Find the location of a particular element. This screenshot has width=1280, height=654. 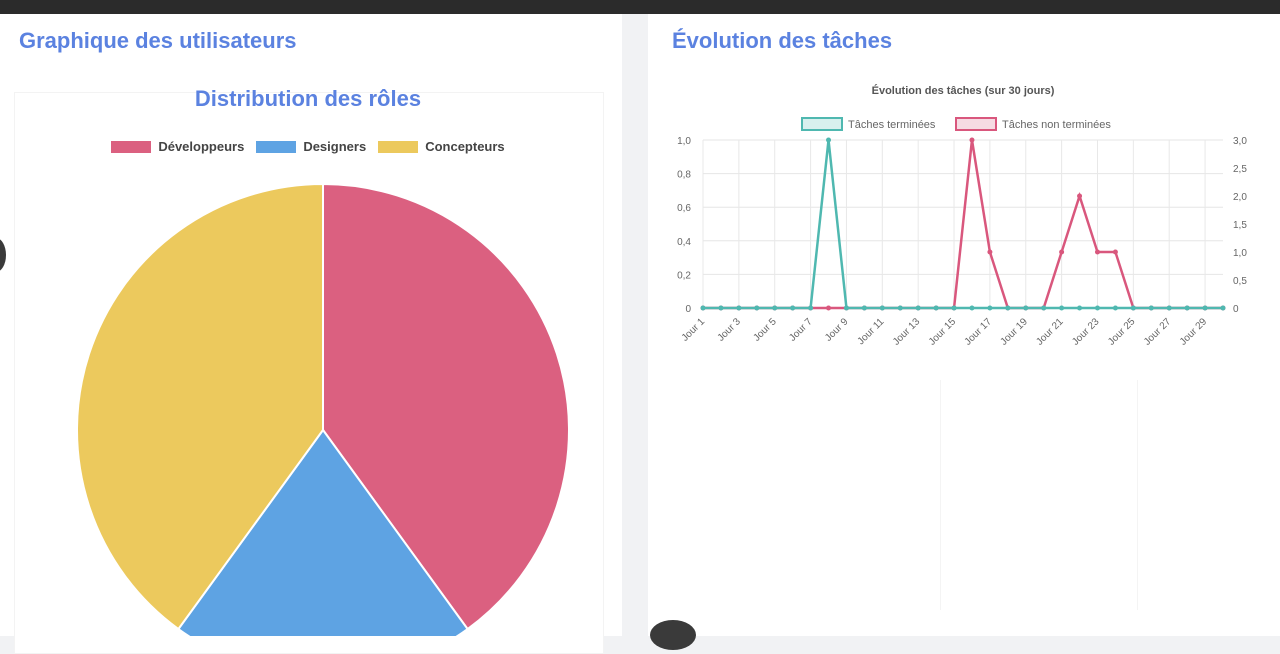

legend-label-incomplete: Tâches non terminées is located at coordinates (1056, 125).